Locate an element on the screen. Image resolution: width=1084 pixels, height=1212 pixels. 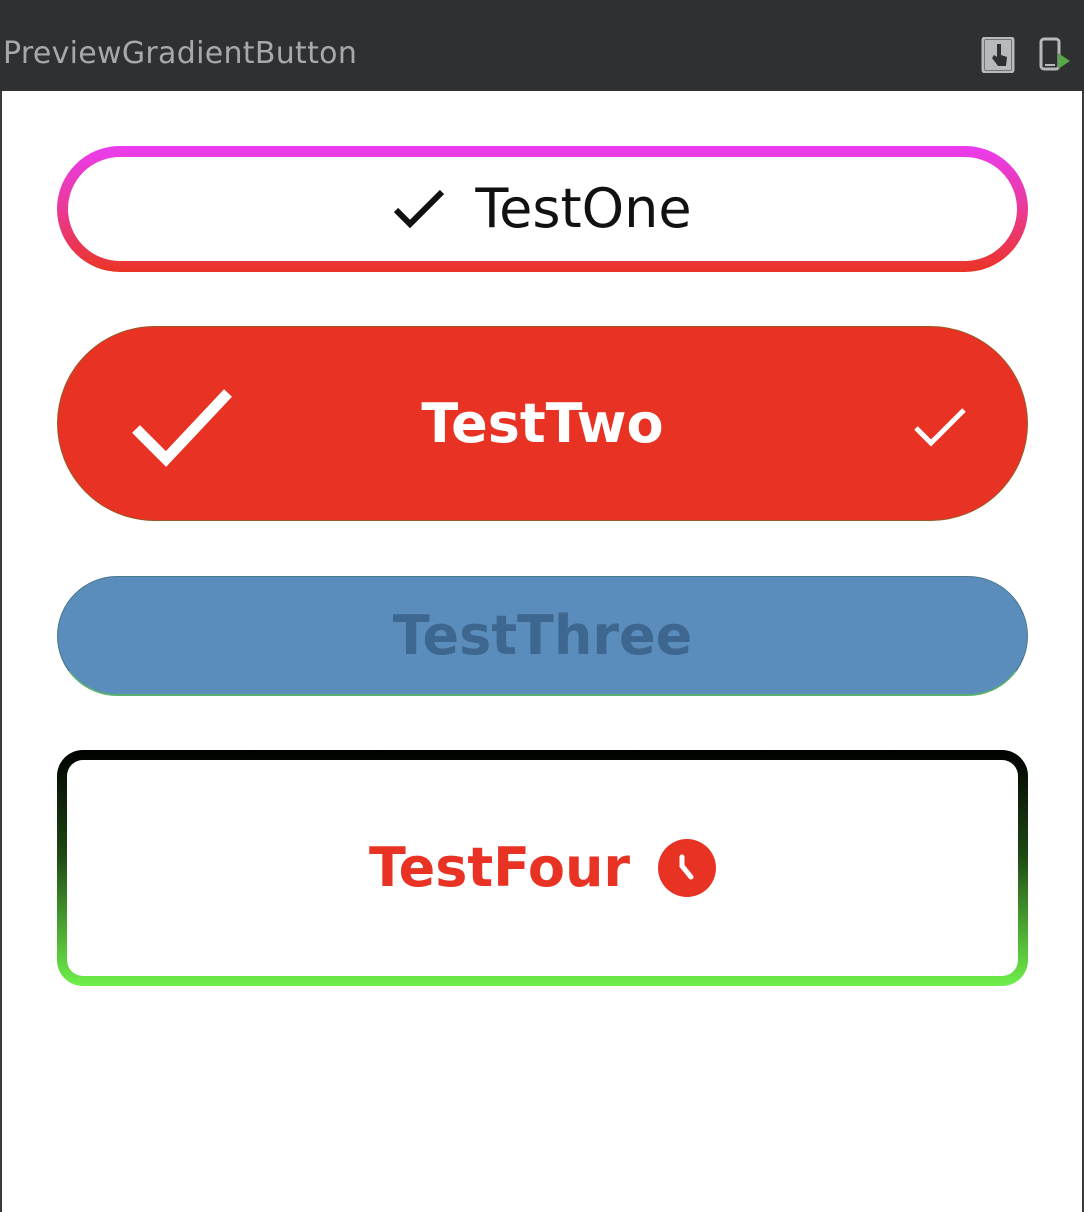
test-one-label: TestOne is located at coordinates (583, 208).